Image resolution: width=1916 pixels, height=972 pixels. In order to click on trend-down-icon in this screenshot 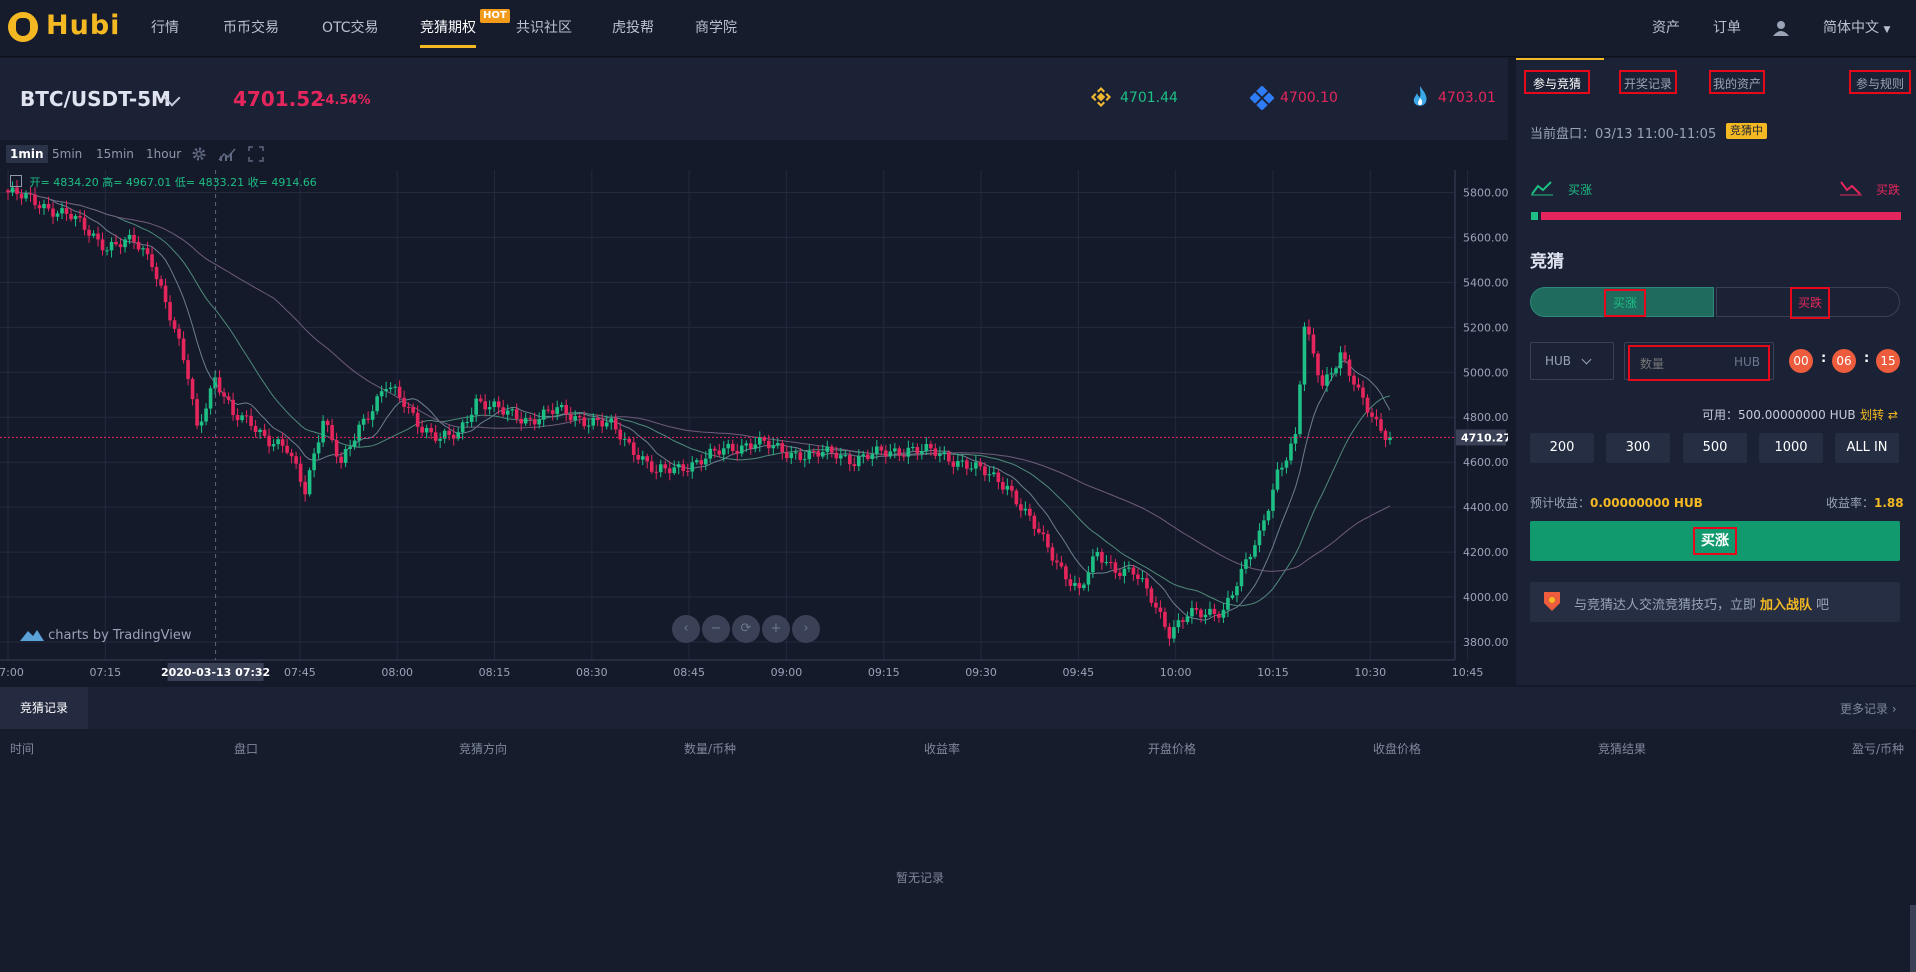, I will do `click(1851, 188)`.